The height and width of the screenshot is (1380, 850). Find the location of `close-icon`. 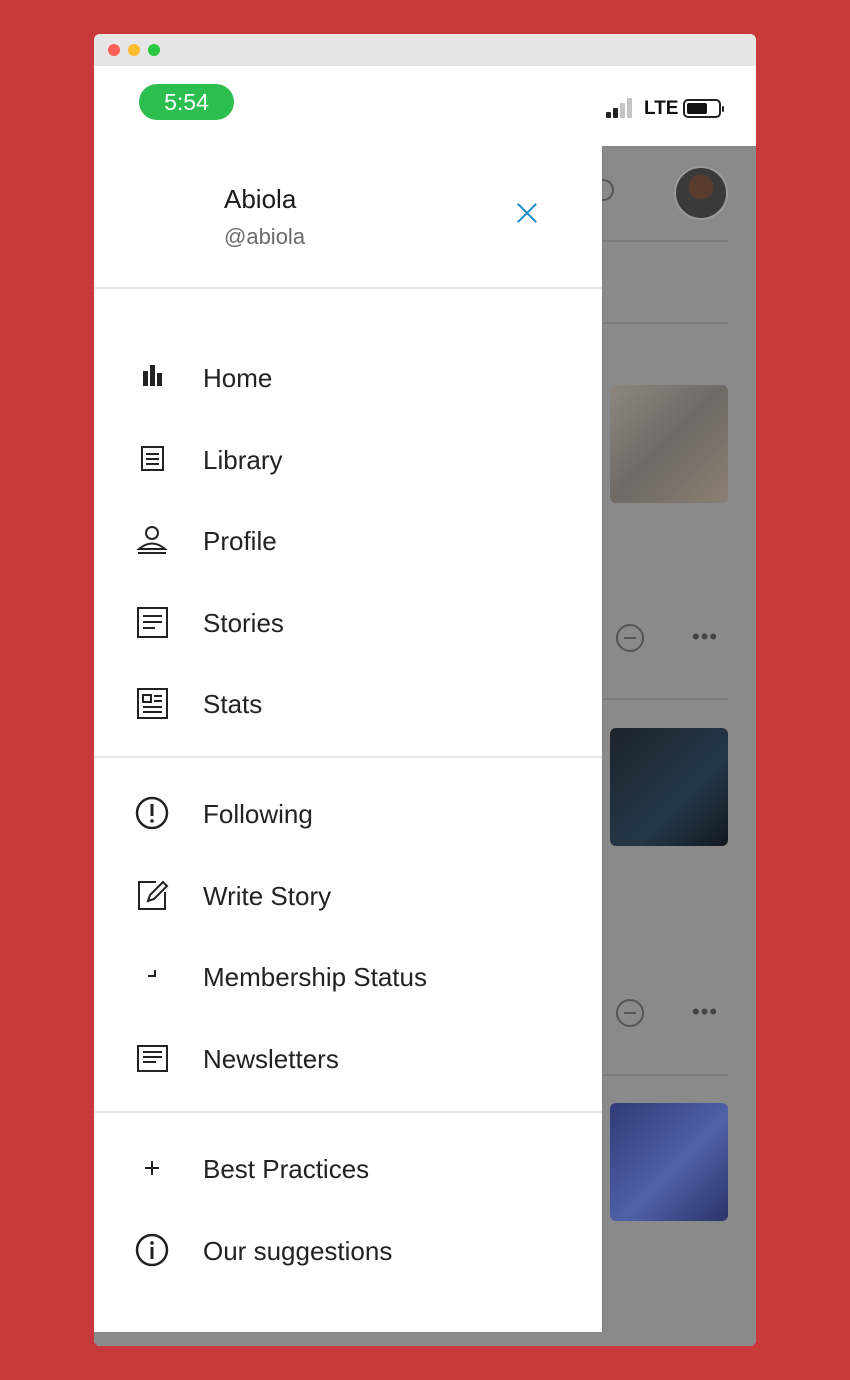

close-icon is located at coordinates (527, 213).